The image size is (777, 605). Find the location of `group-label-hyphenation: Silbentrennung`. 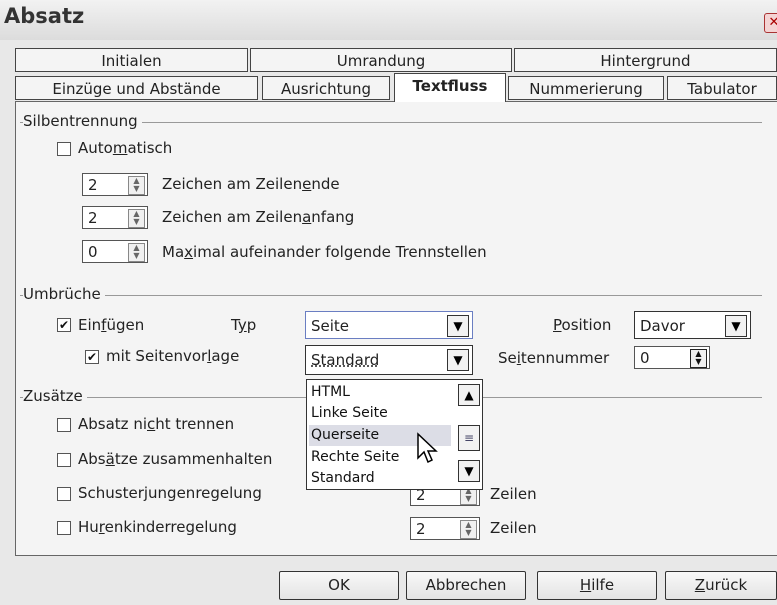

group-label-hyphenation: Silbentrennung is located at coordinates (82, 121).